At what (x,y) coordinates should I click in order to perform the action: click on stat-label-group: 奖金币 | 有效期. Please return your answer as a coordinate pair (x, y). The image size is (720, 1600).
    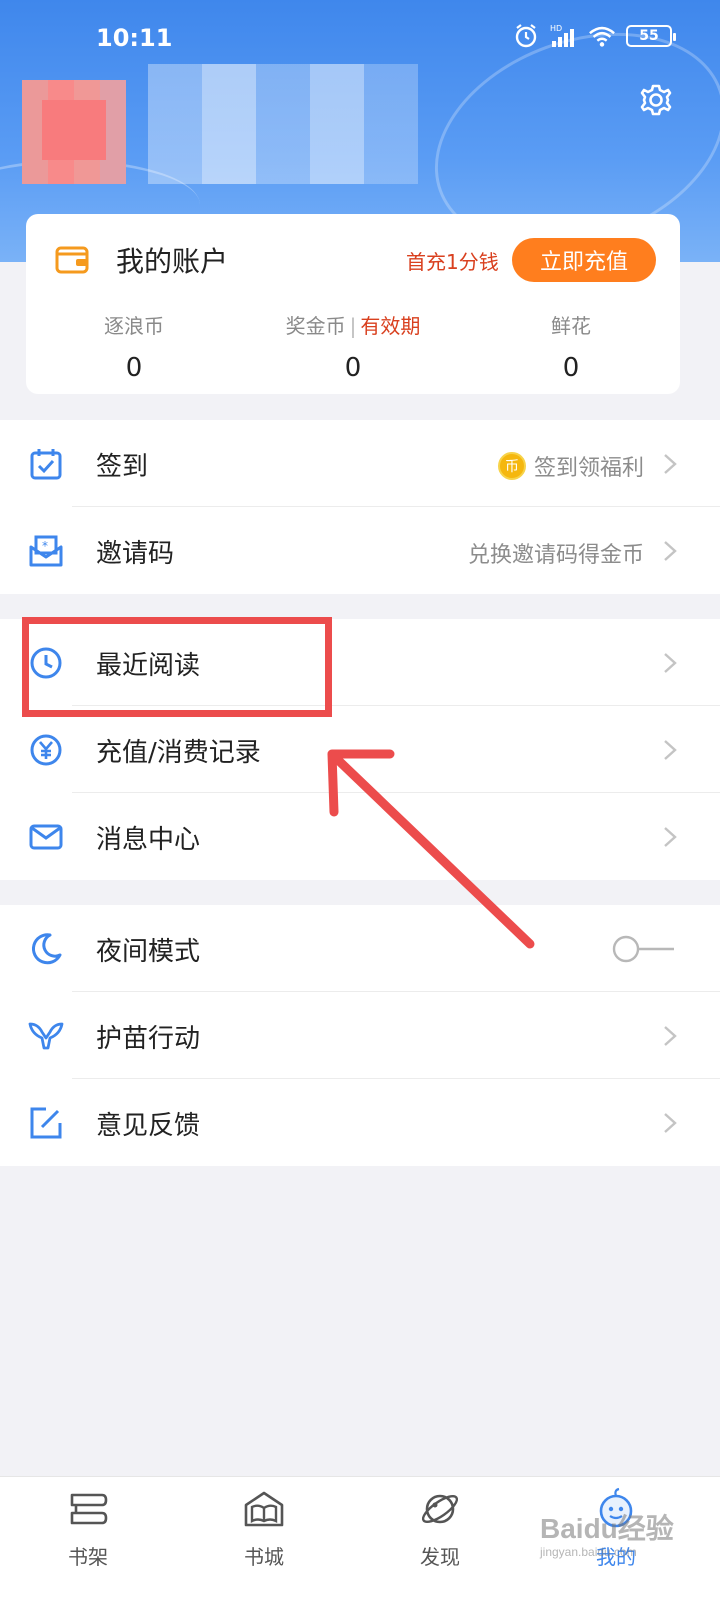
    Looking at the image, I should click on (353, 324).